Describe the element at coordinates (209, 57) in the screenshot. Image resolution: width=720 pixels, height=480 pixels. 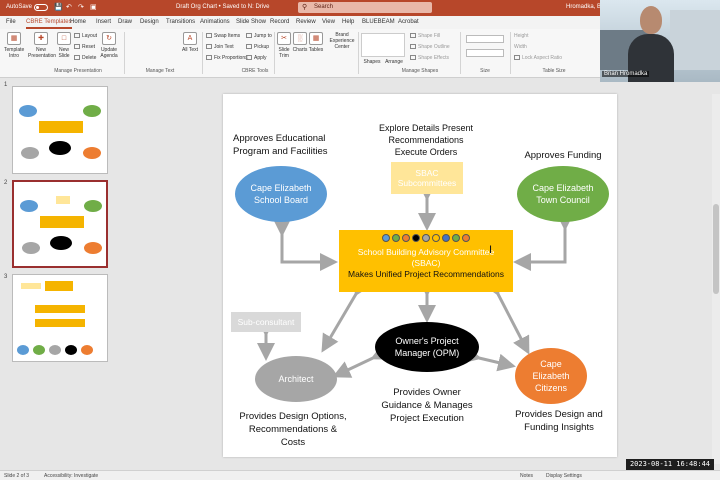
I see `fix-icon` at that location.